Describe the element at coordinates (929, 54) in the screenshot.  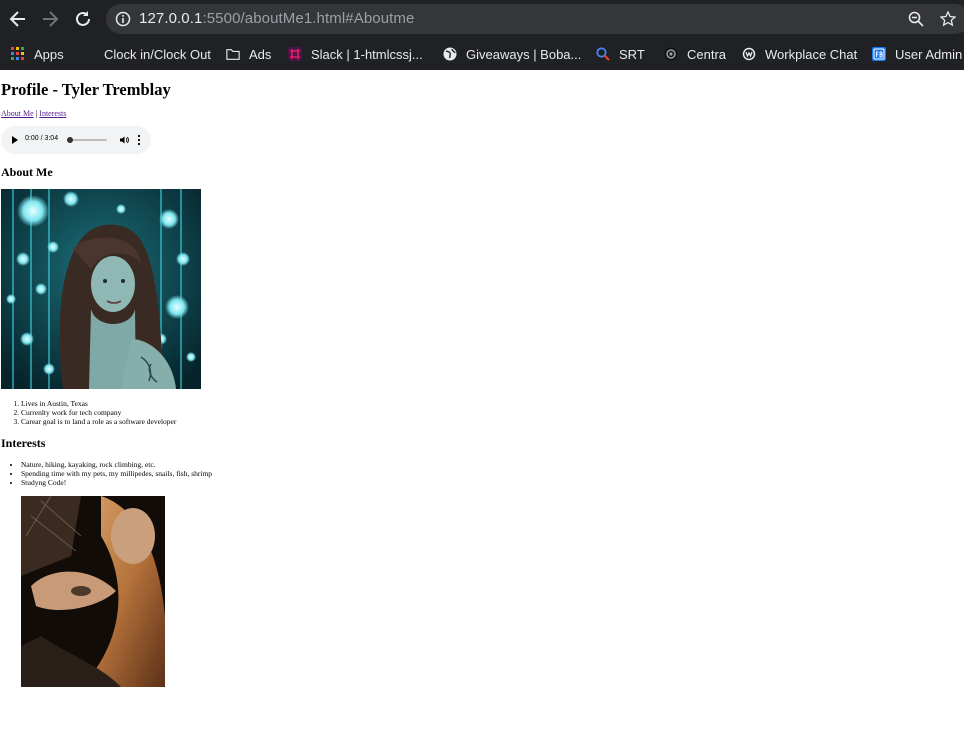
I see `bookmark-label: User Admin` at that location.